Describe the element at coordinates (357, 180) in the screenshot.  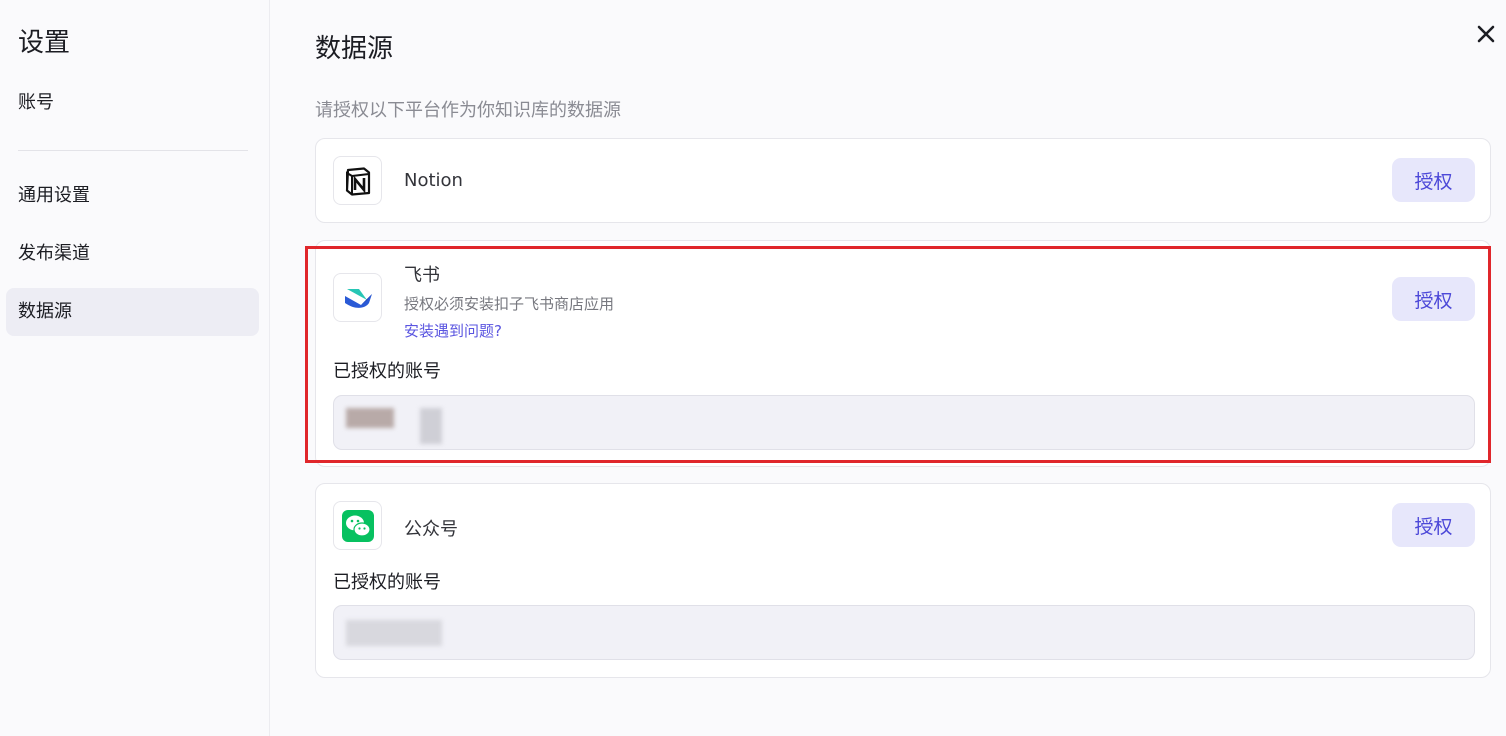
I see `notion-icon` at that location.